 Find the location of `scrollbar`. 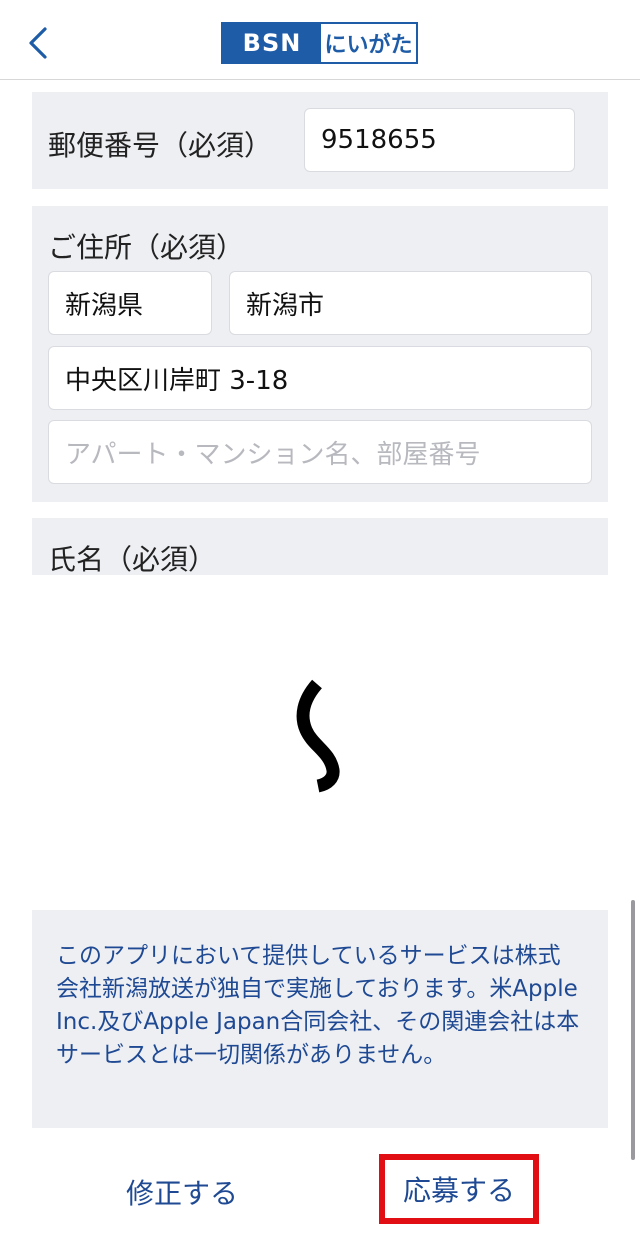

scrollbar is located at coordinates (633, 1030).